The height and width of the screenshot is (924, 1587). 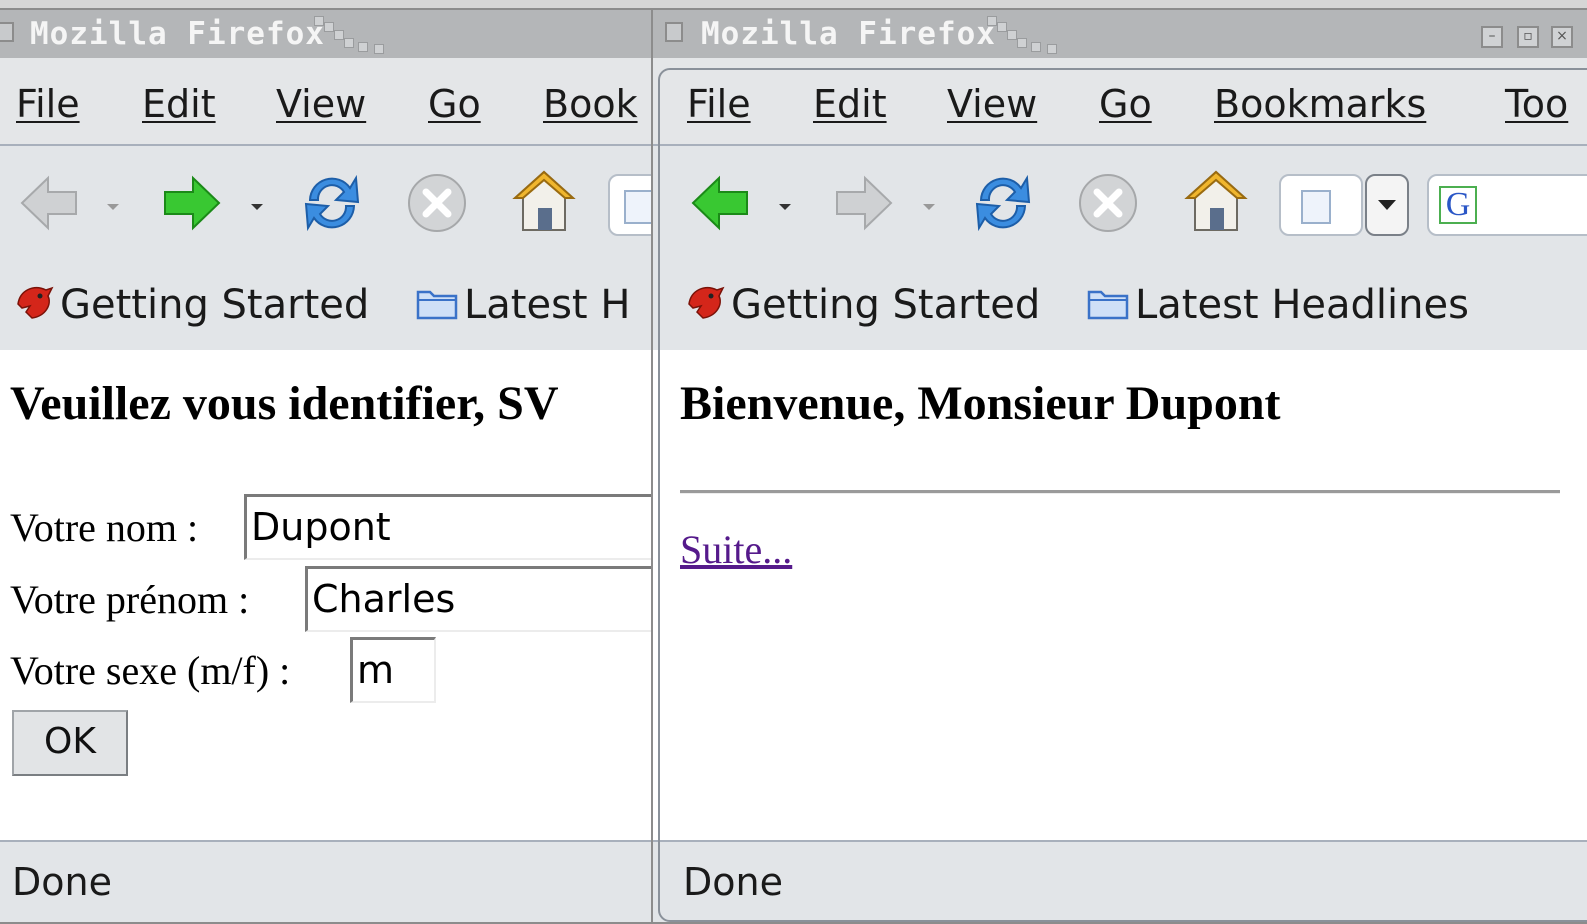 What do you see at coordinates (1458, 205) in the screenshot?
I see `google-search-icon: G` at bounding box center [1458, 205].